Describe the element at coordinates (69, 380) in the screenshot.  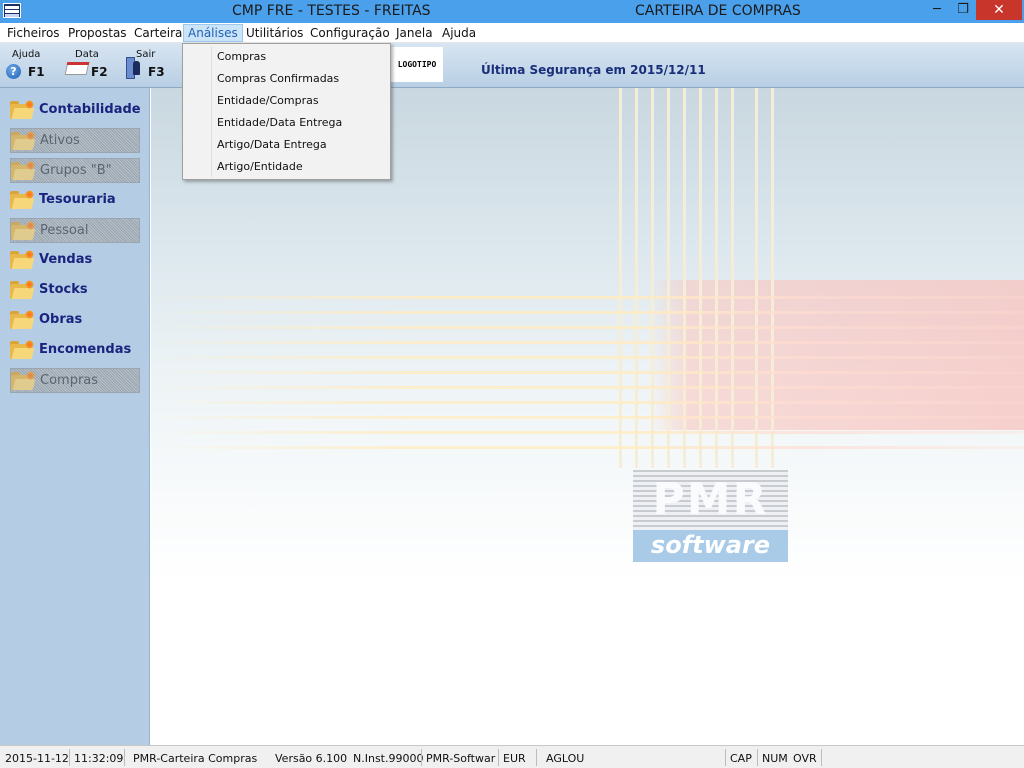
I see `sidebar-item-label: Compras` at that location.